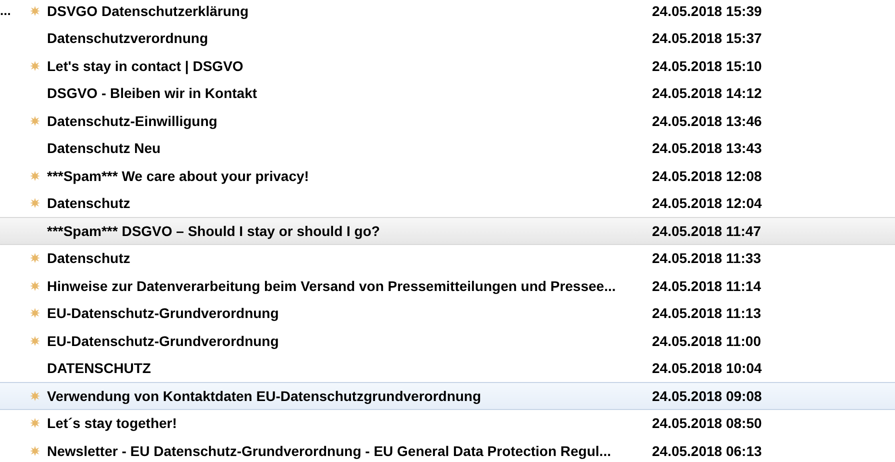 The width and height of the screenshot is (895, 462). What do you see at coordinates (148, 10) in the screenshot?
I see `subject-cell-text: DSVGO Datenschutzerklärung` at bounding box center [148, 10].